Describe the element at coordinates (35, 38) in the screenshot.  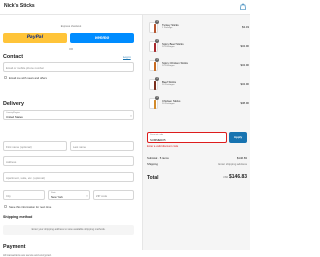
I see `paypal-button: PayPal` at that location.